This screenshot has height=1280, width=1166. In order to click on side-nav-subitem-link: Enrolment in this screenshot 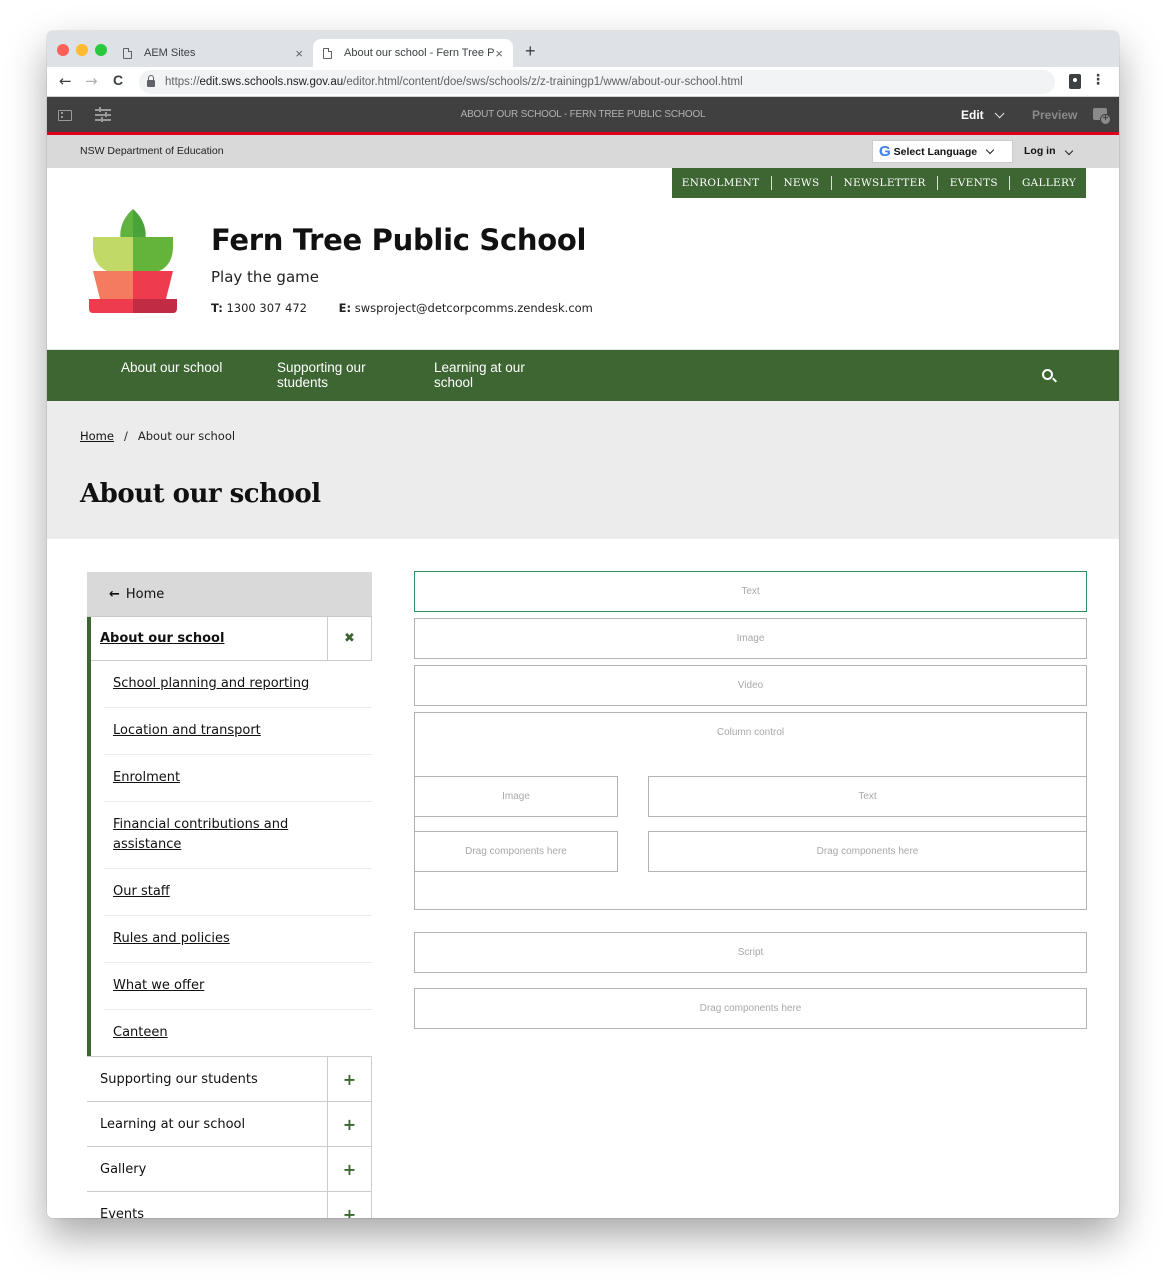, I will do `click(146, 777)`.